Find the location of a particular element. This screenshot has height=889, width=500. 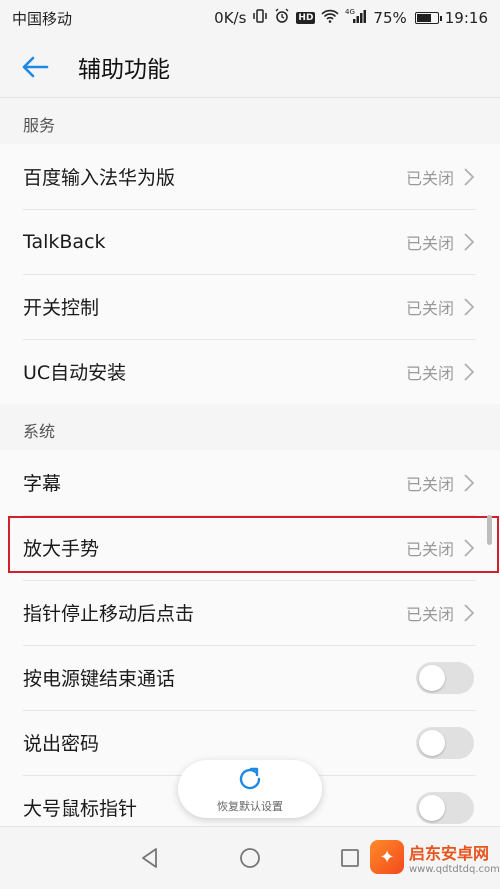

setting-baidu-input: 百度输入法华为版 已关闭 is located at coordinates (250, 176).